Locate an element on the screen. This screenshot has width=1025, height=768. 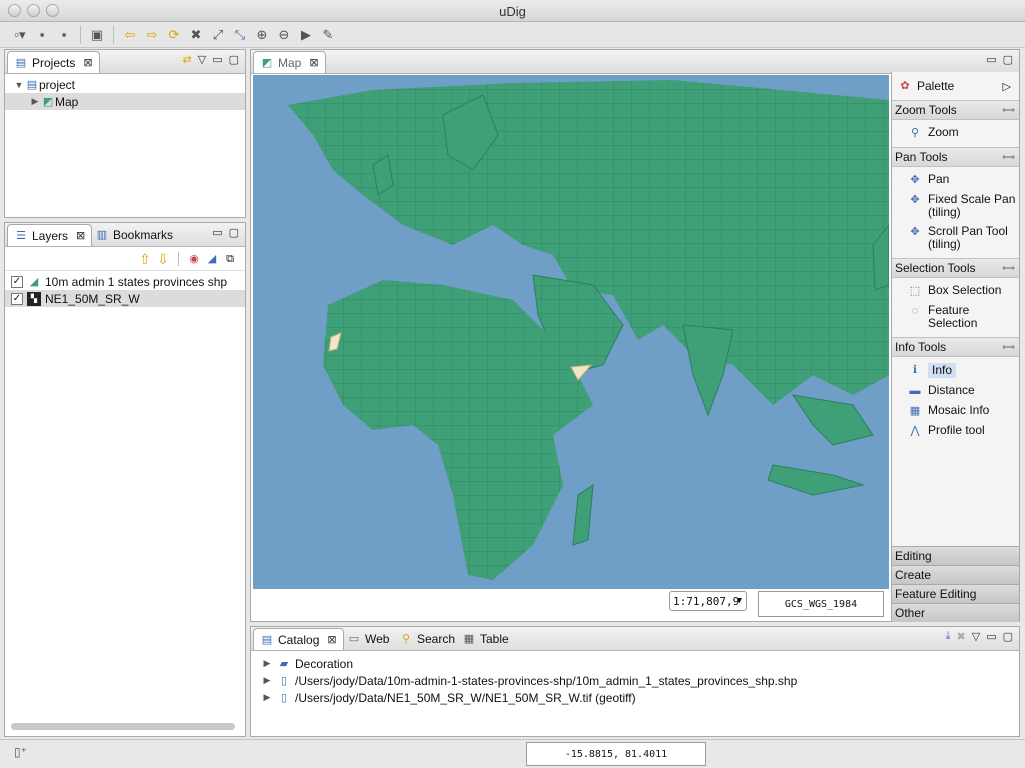
zoom-out-icon: ⊖ is located at coordinates (284, 35).